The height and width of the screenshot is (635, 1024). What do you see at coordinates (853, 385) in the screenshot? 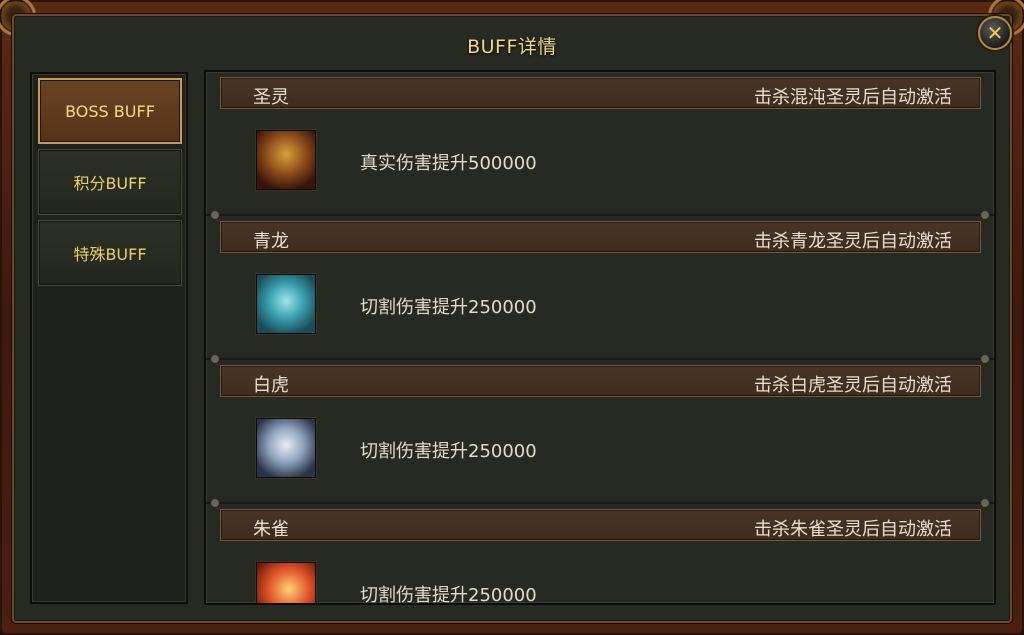
I see `buff-condition: 击杀白虎圣灵后自动激活` at bounding box center [853, 385].